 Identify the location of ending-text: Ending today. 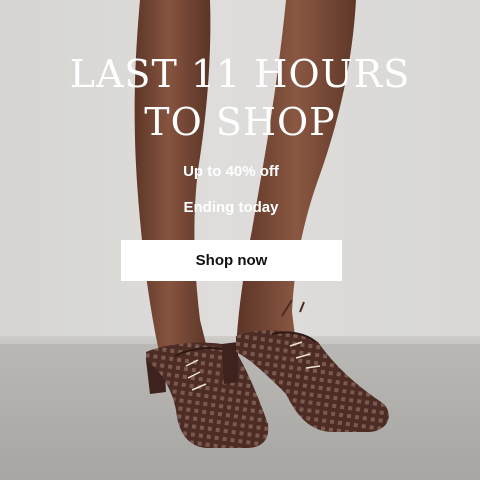
(231, 207).